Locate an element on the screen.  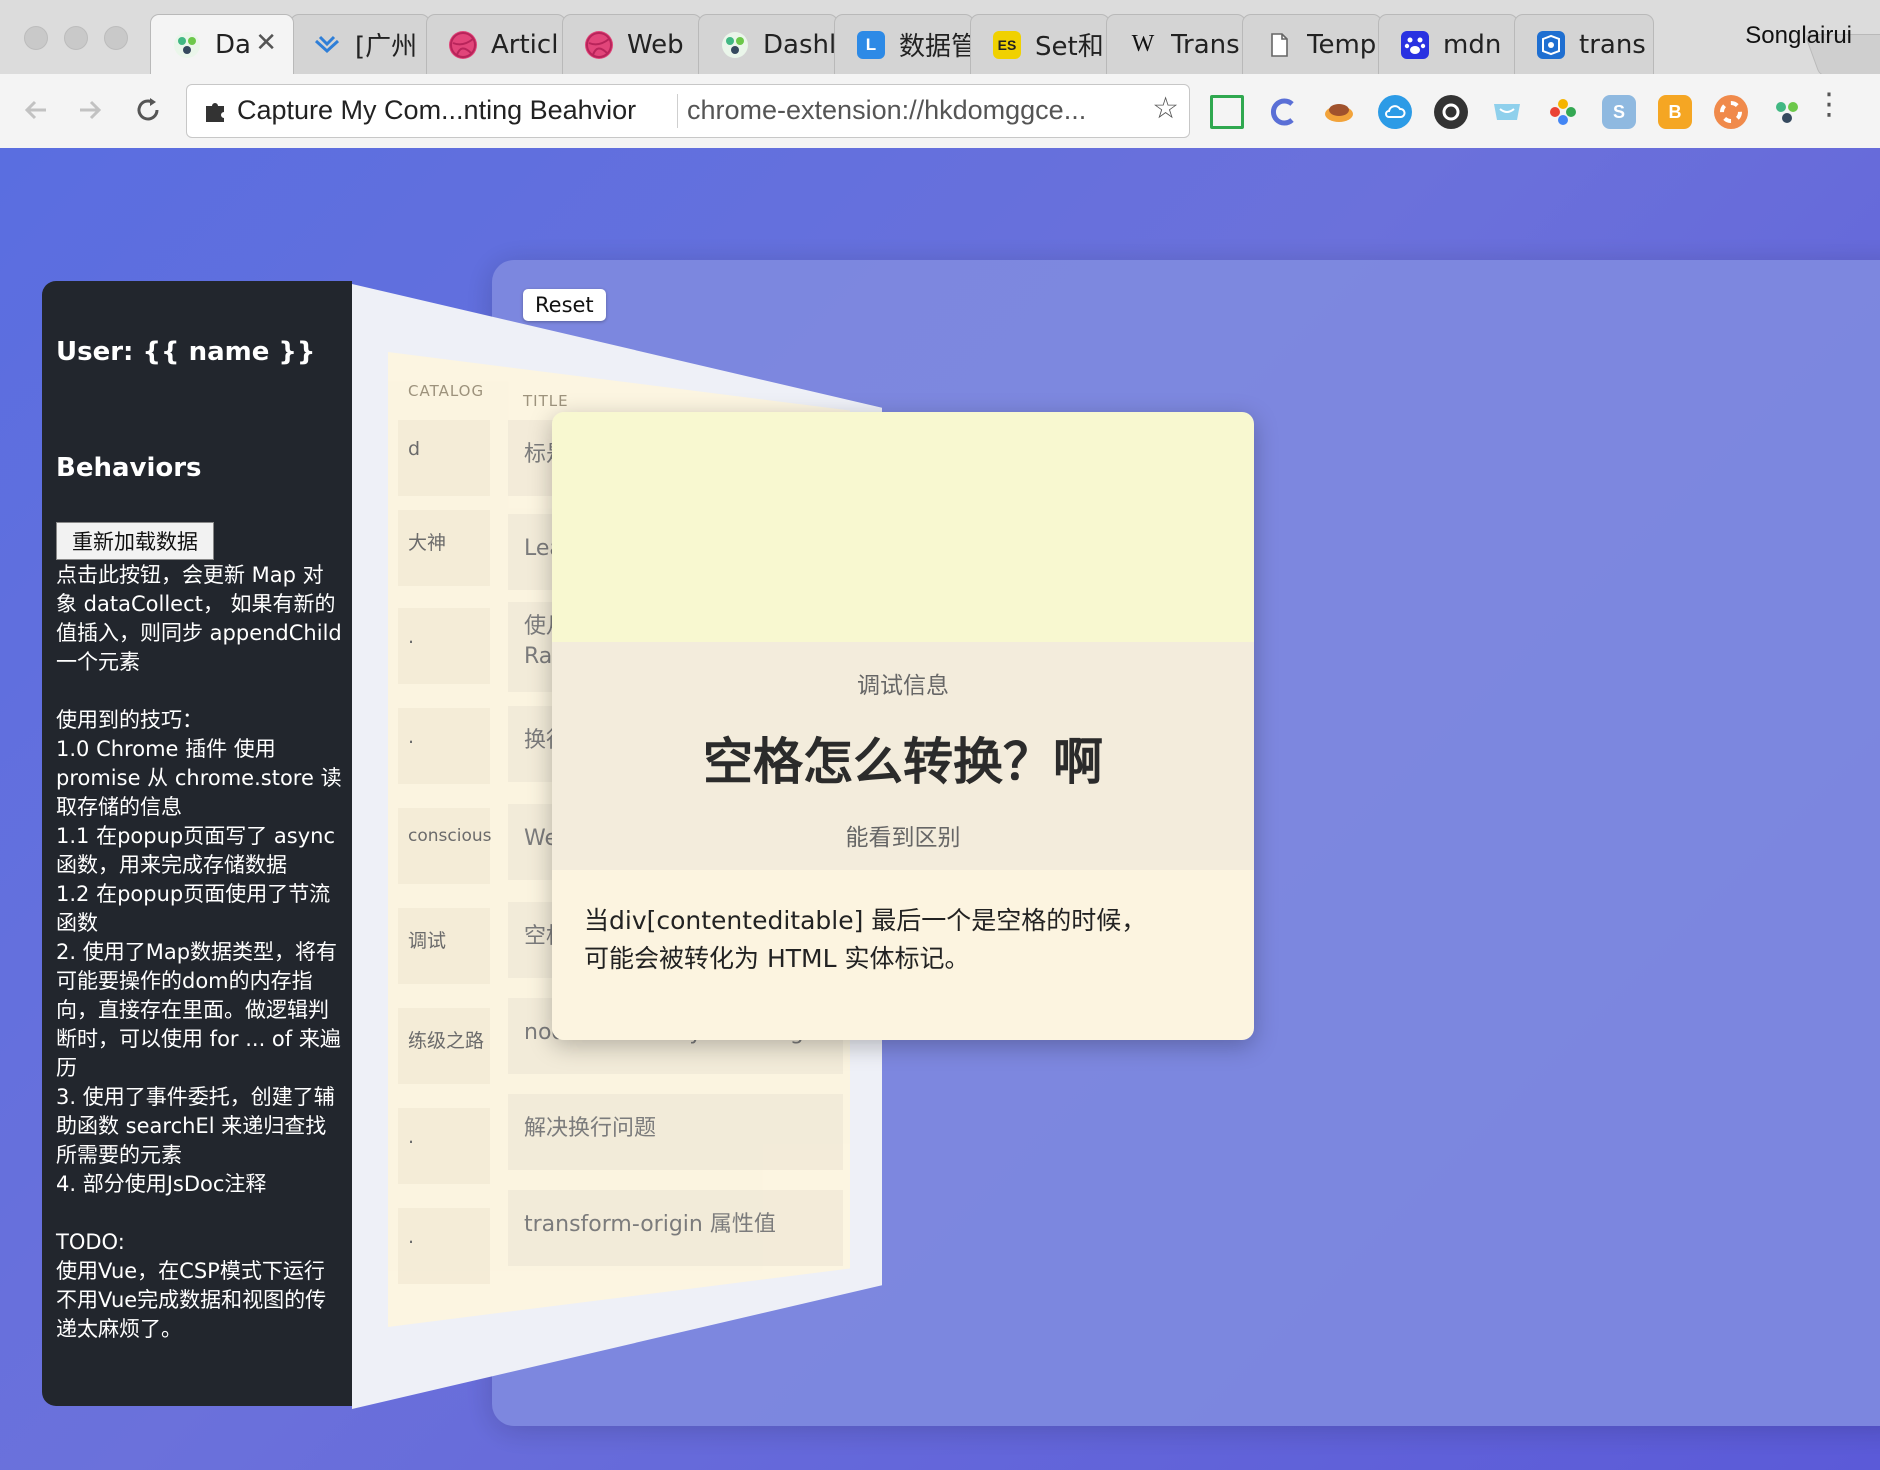
table-row-catalog: conscious is located at coordinates (444, 846).